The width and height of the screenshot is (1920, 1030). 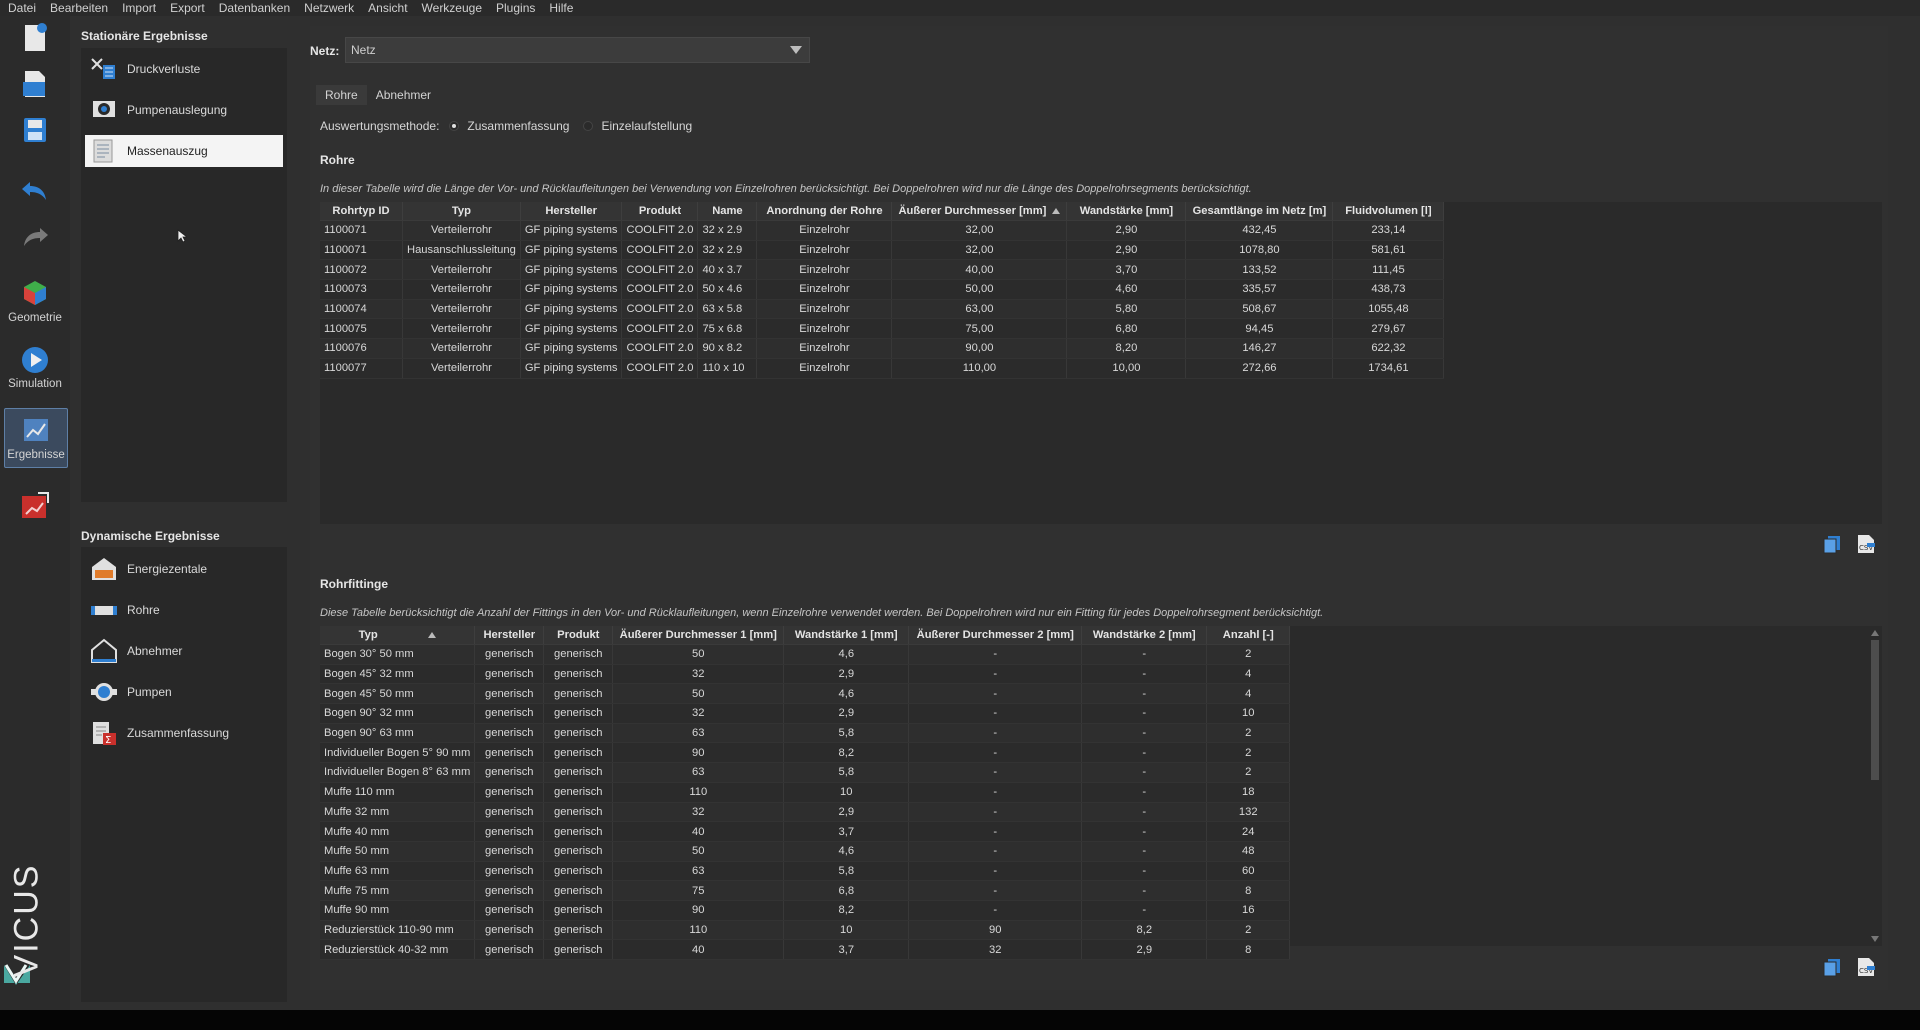 I want to click on tab-rohre: Rohre, so click(x=341, y=95).